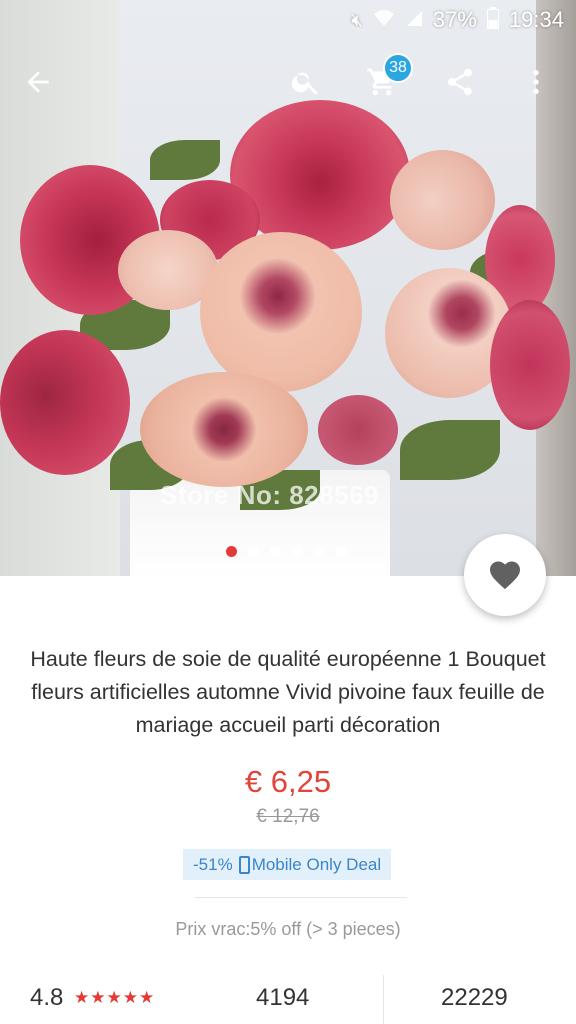 The width and height of the screenshot is (576, 1024). I want to click on mobile-deal-badge: -51% Mobile Only Deal, so click(287, 864).